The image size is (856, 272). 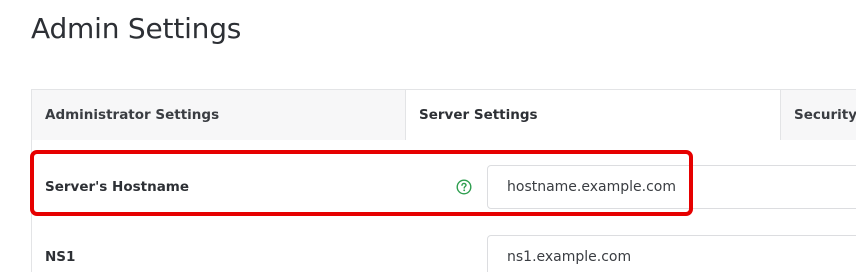 I want to click on page-title: Admin Settings, so click(x=136, y=28).